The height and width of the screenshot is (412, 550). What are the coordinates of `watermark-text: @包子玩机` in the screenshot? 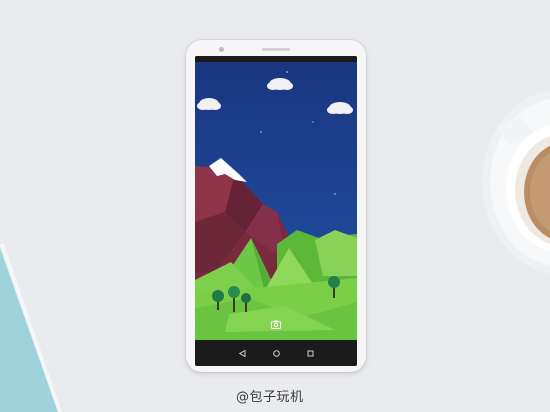 It's located at (270, 397).